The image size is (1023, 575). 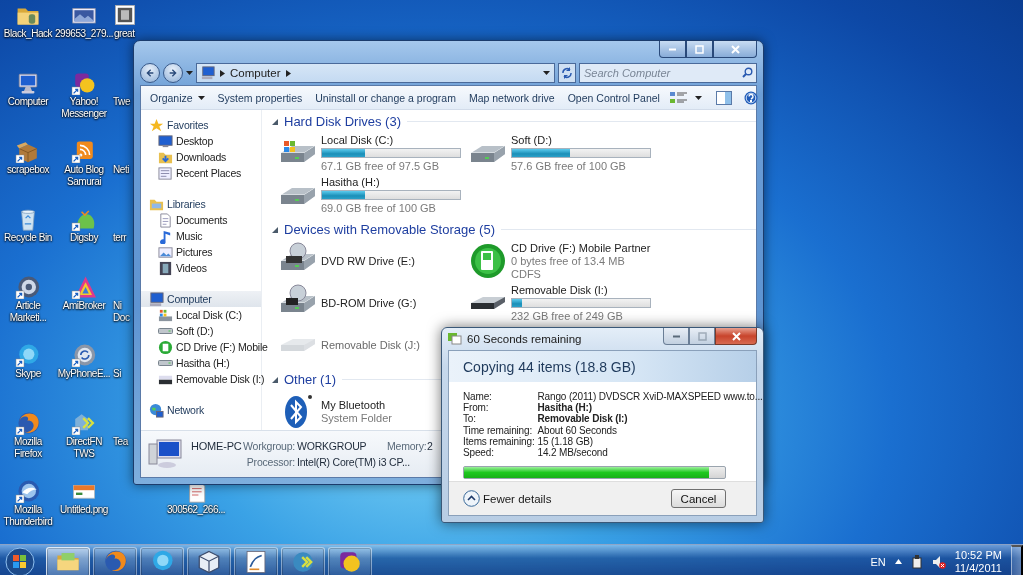 What do you see at coordinates (201, 157) in the screenshot?
I see `sidebar-item: Downloads` at bounding box center [201, 157].